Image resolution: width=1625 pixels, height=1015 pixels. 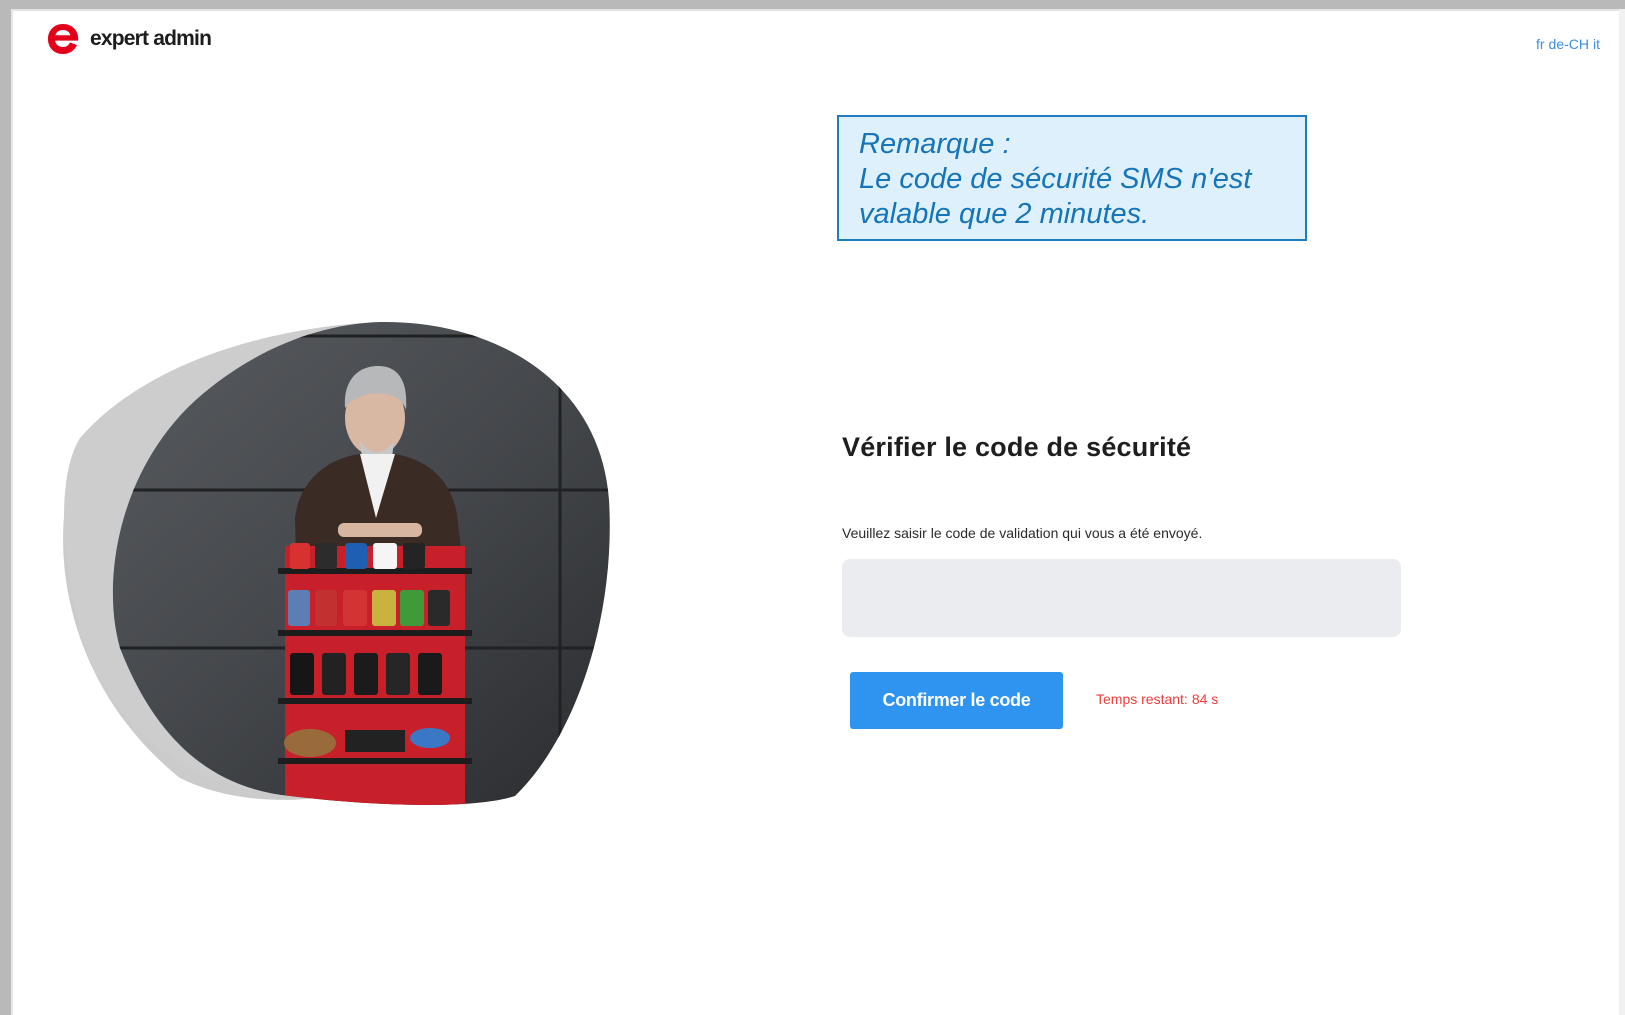 What do you see at coordinates (1596, 44) in the screenshot?
I see `lang-it-link: it` at bounding box center [1596, 44].